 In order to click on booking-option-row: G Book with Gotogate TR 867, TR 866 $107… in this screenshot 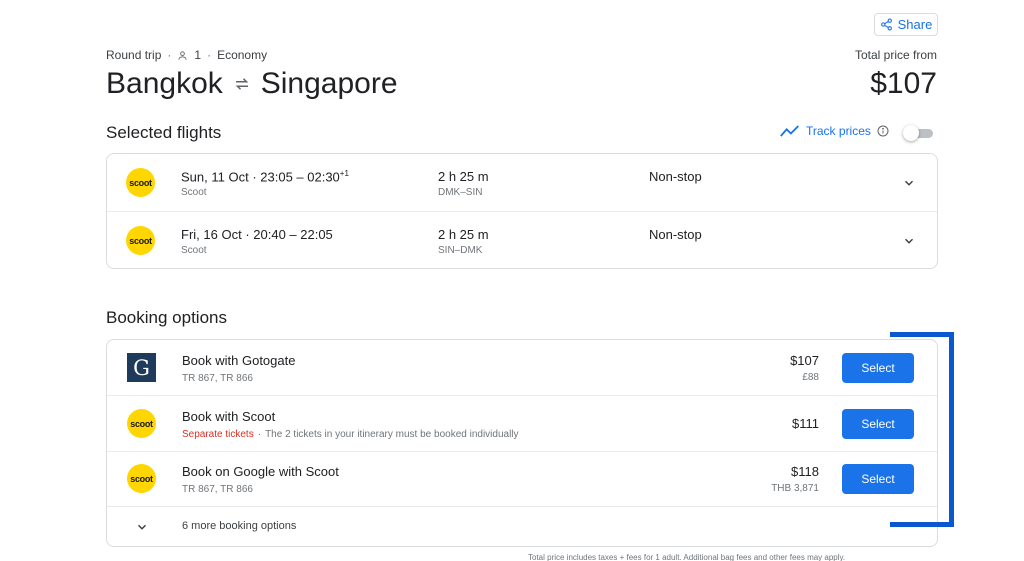, I will do `click(522, 368)`.